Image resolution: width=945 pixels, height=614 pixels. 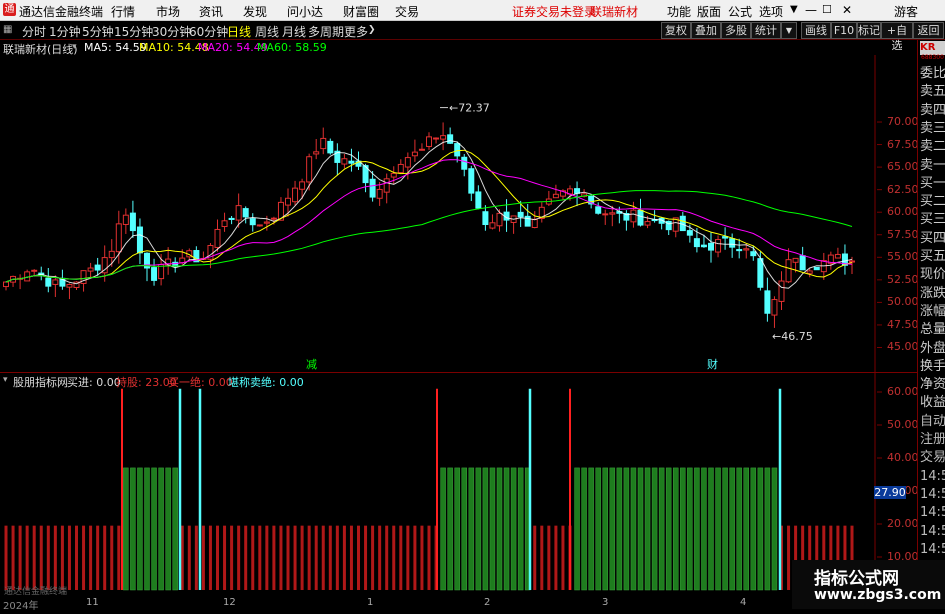 I want to click on minimize-icon: —, so click(x=811, y=10).